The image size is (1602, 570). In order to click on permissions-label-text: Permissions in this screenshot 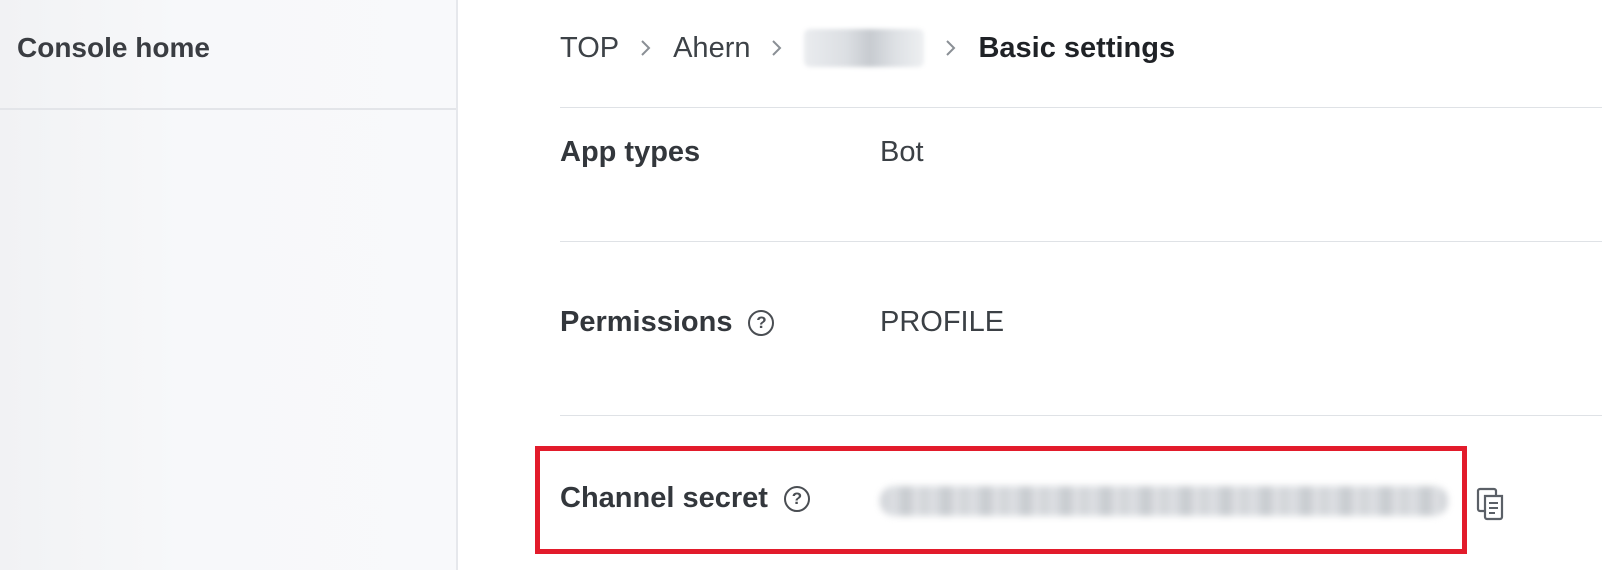, I will do `click(646, 322)`.